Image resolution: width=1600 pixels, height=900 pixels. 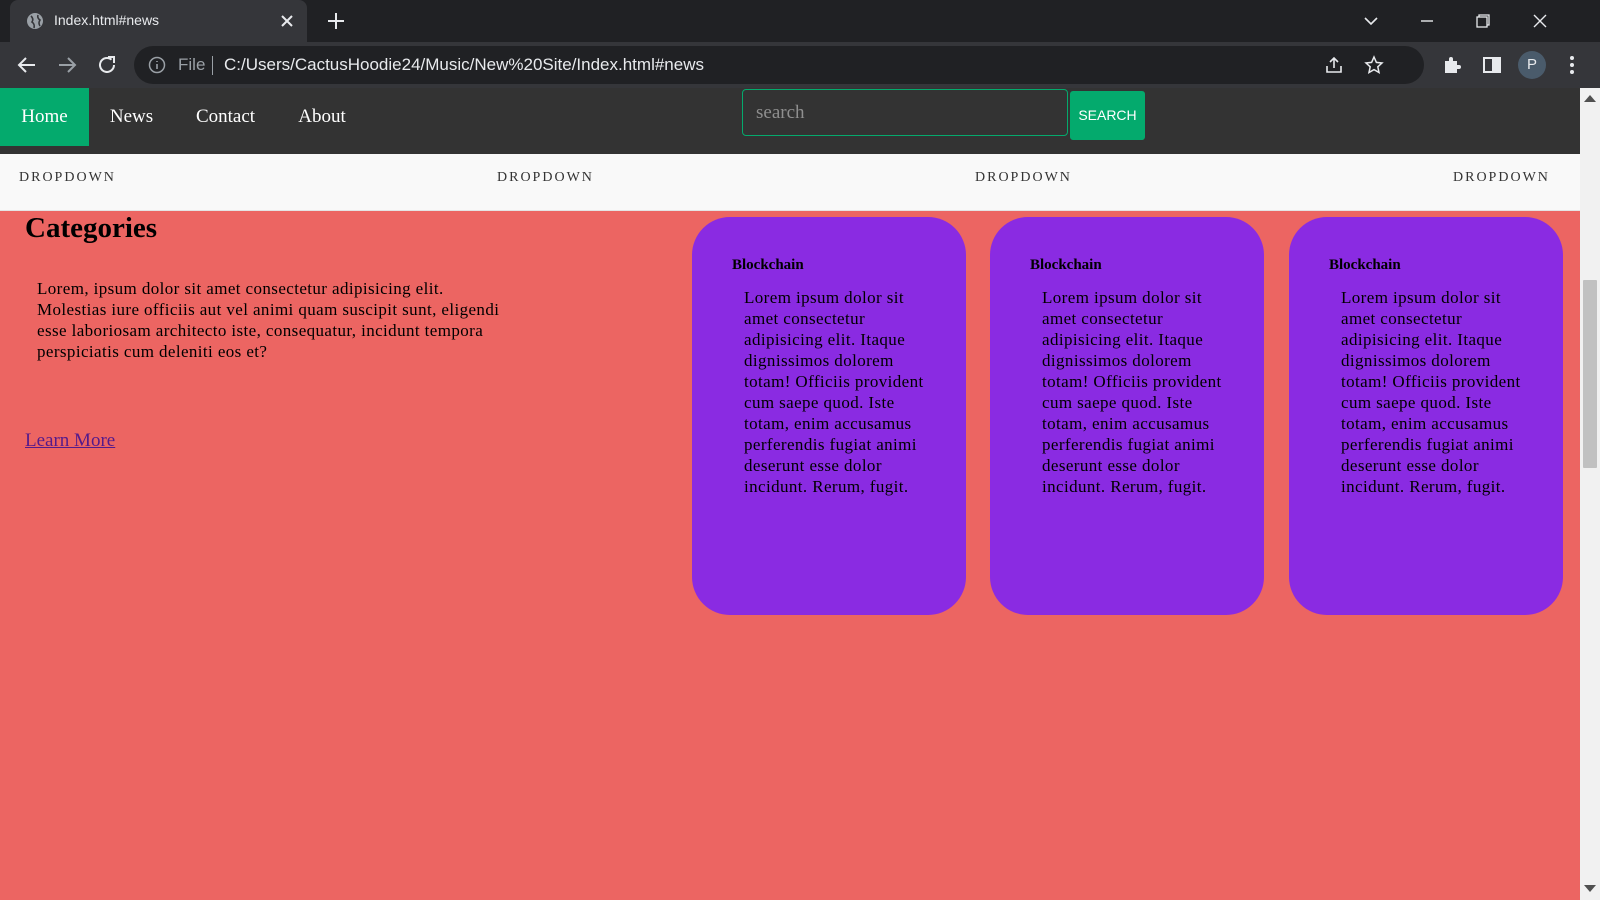 I want to click on nav-news: News, so click(x=131, y=117).